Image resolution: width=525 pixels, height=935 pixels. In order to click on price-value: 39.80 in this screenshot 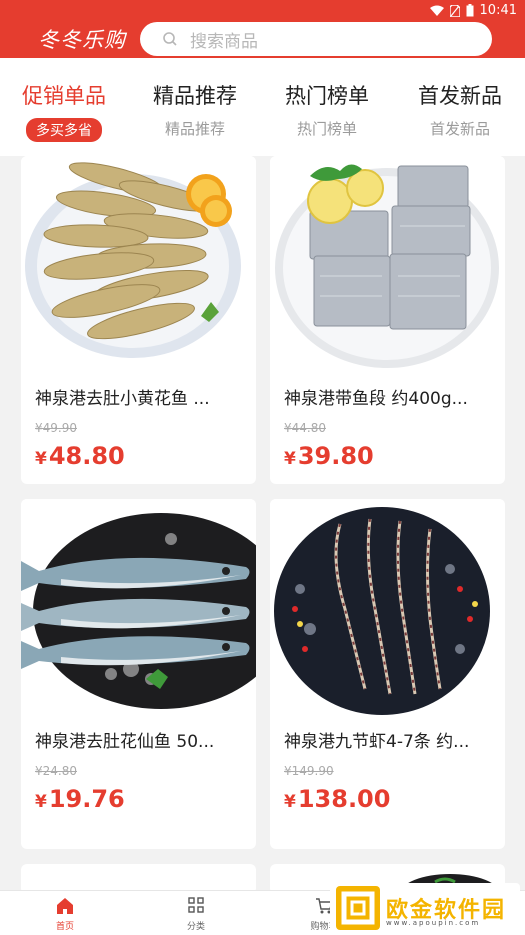, I will do `click(335, 456)`.